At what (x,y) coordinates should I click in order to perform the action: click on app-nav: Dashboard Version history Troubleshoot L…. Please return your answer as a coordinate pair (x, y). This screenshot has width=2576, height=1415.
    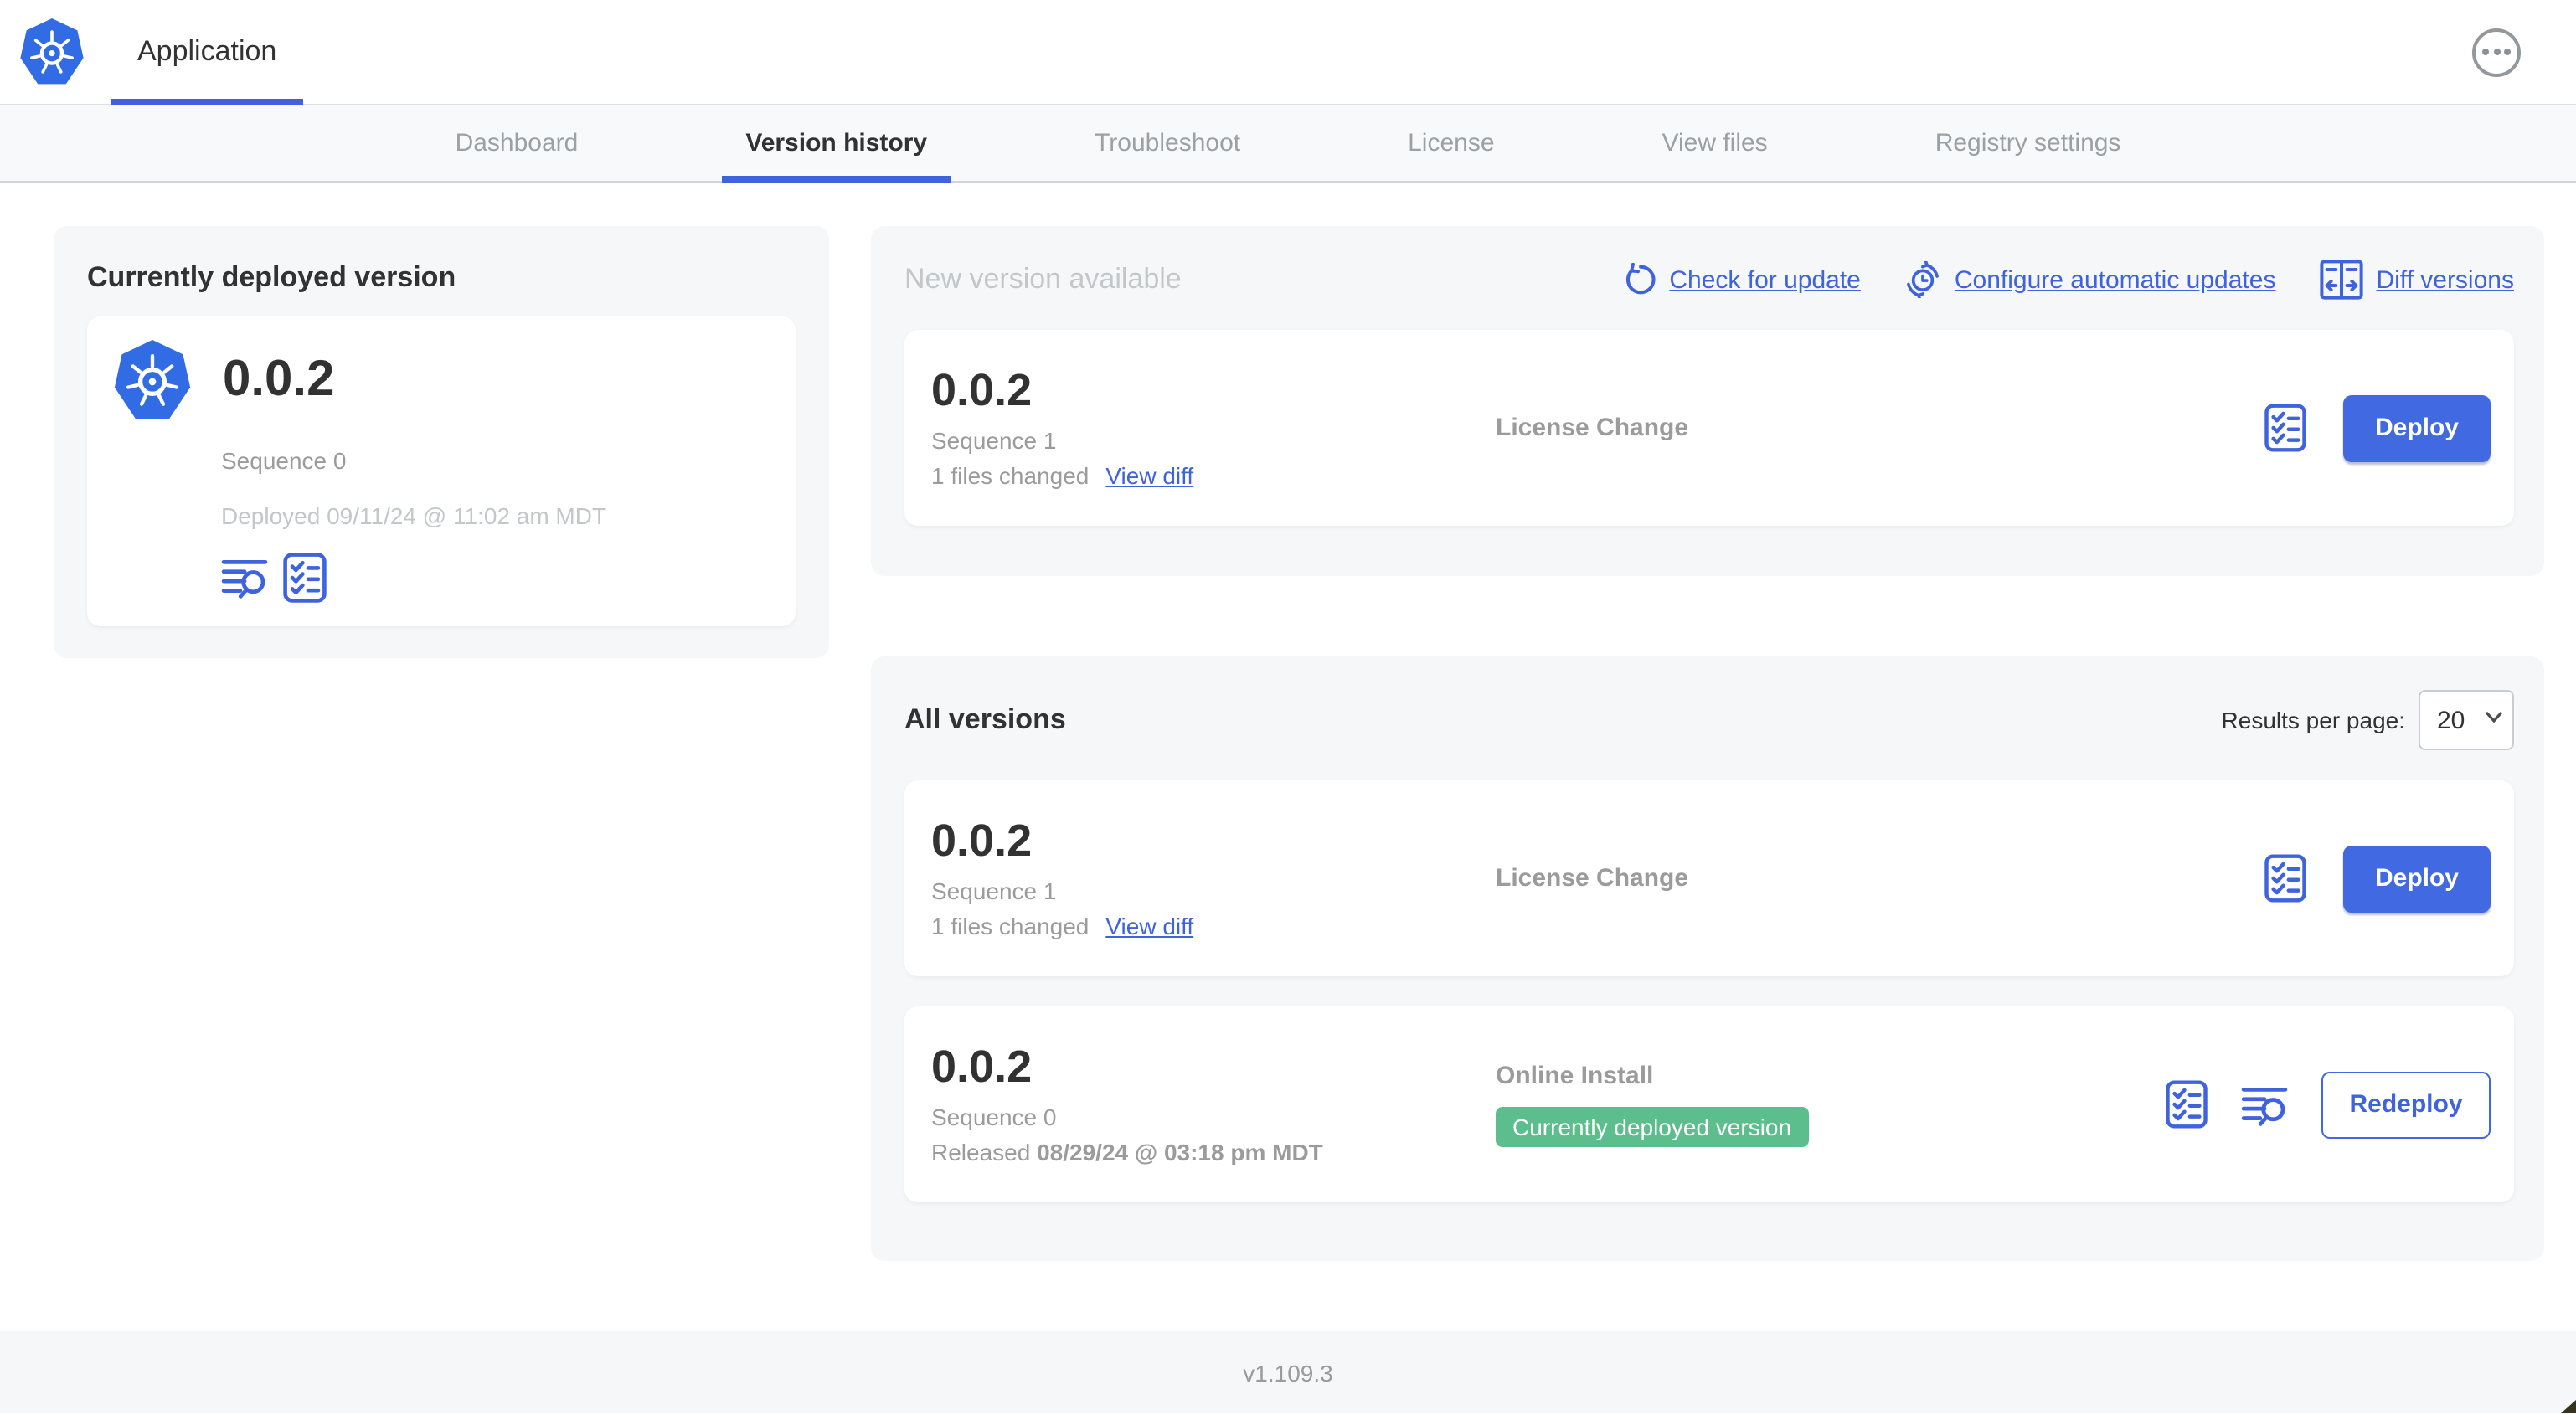
    Looking at the image, I should click on (1288, 144).